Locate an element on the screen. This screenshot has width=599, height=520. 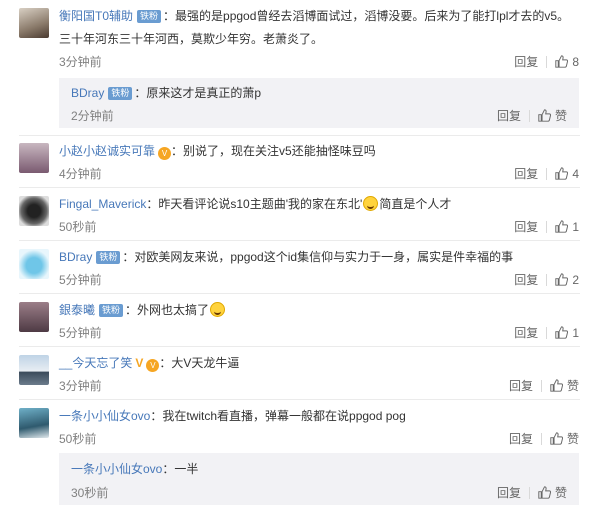
comment-item: 銀泰曦 铁粉 ：外网也太搞了 5分钟前 回复 1 is located at coordinates (299, 319).